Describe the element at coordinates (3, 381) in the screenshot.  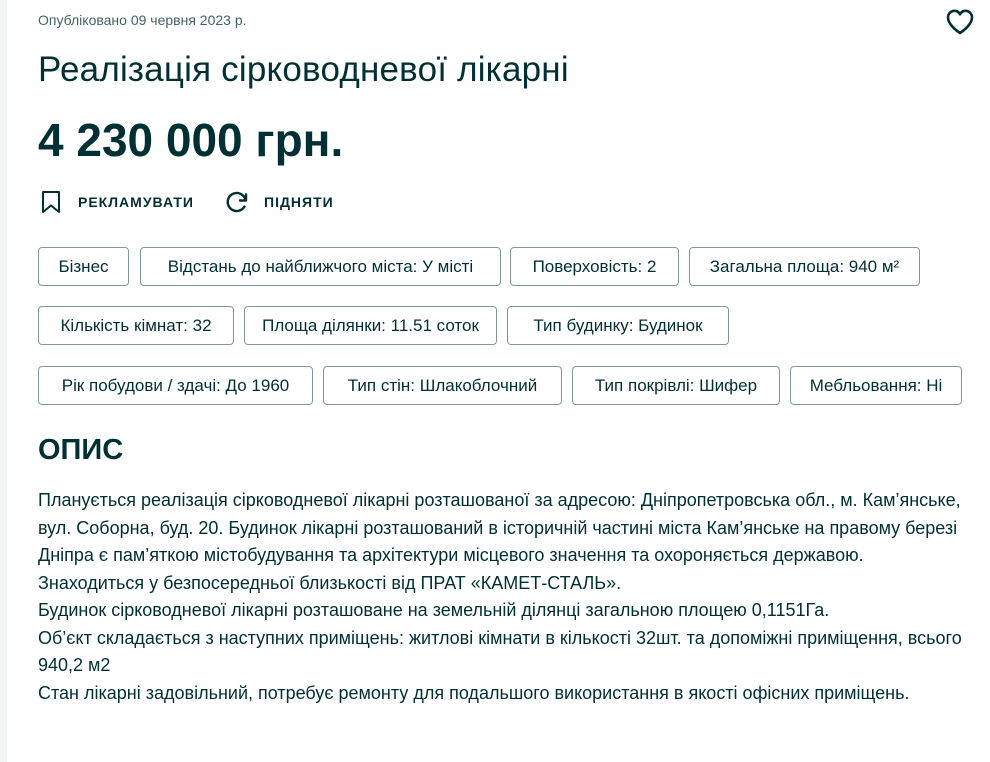
I see `left-edge` at that location.